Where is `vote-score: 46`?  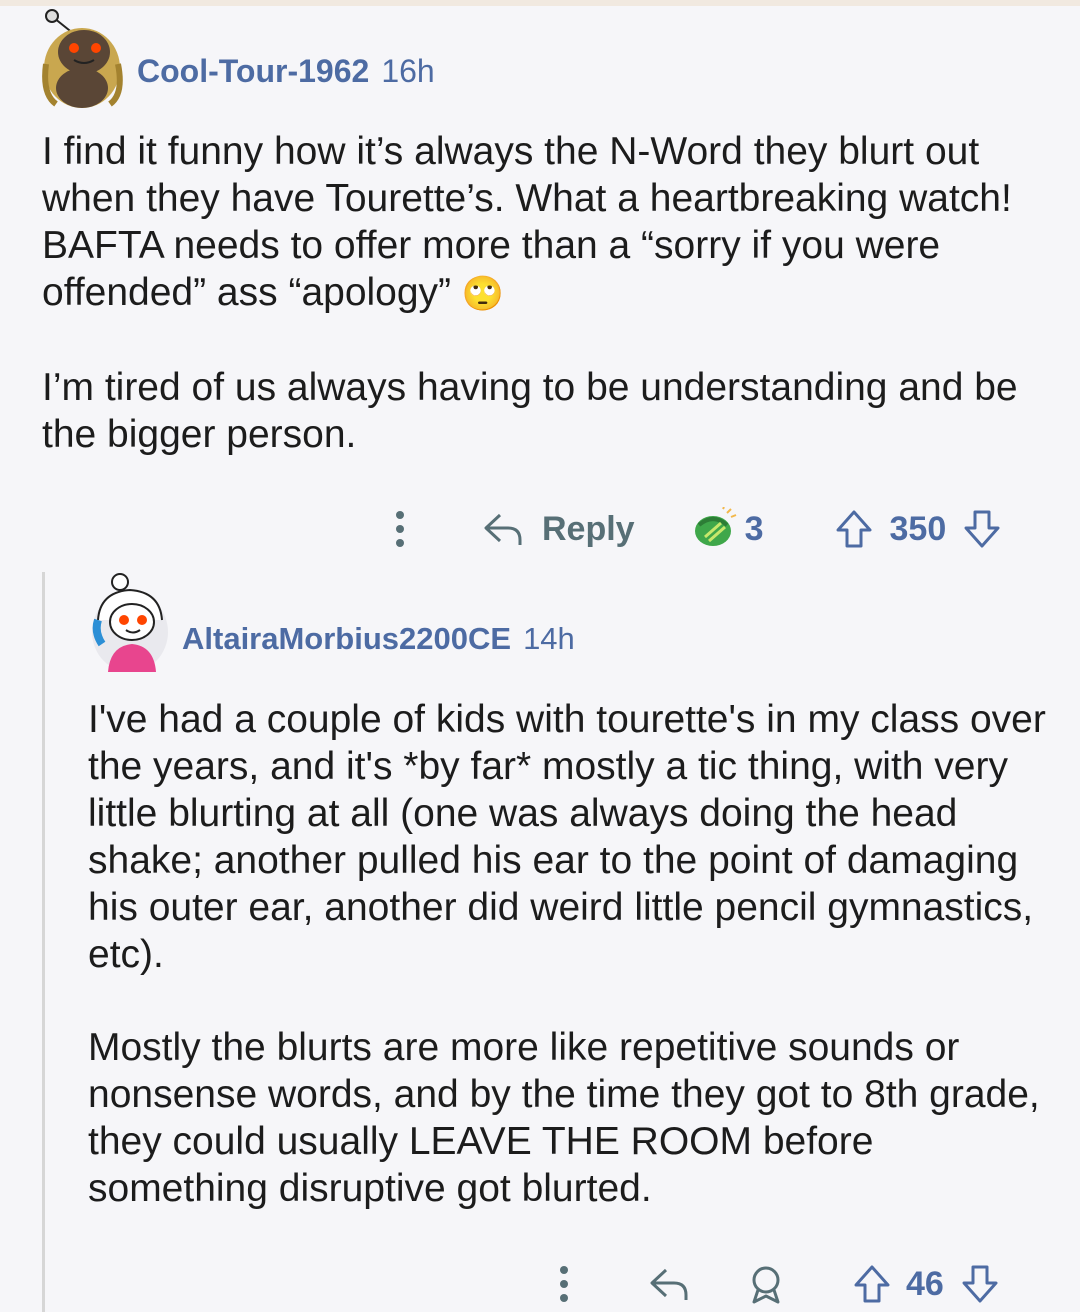
vote-score: 46 is located at coordinates (925, 1283).